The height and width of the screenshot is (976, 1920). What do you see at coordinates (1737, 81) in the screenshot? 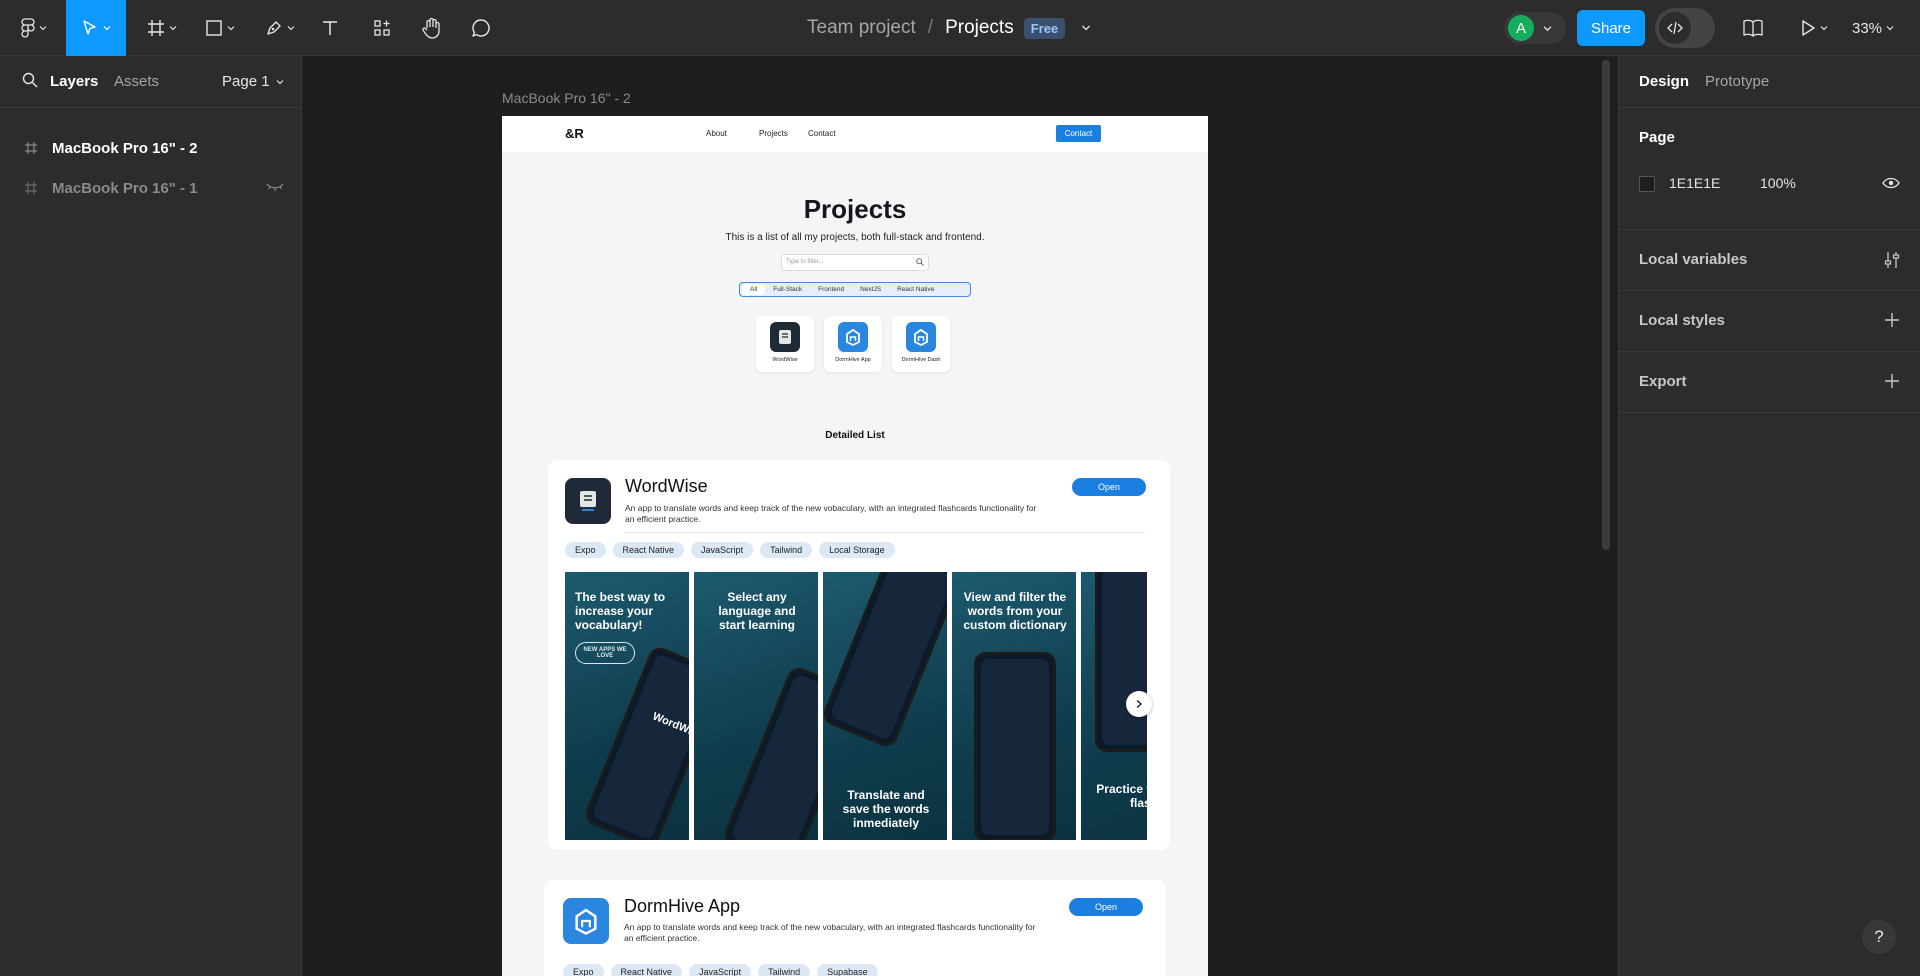
I see `tab-prototype: Prototype` at bounding box center [1737, 81].